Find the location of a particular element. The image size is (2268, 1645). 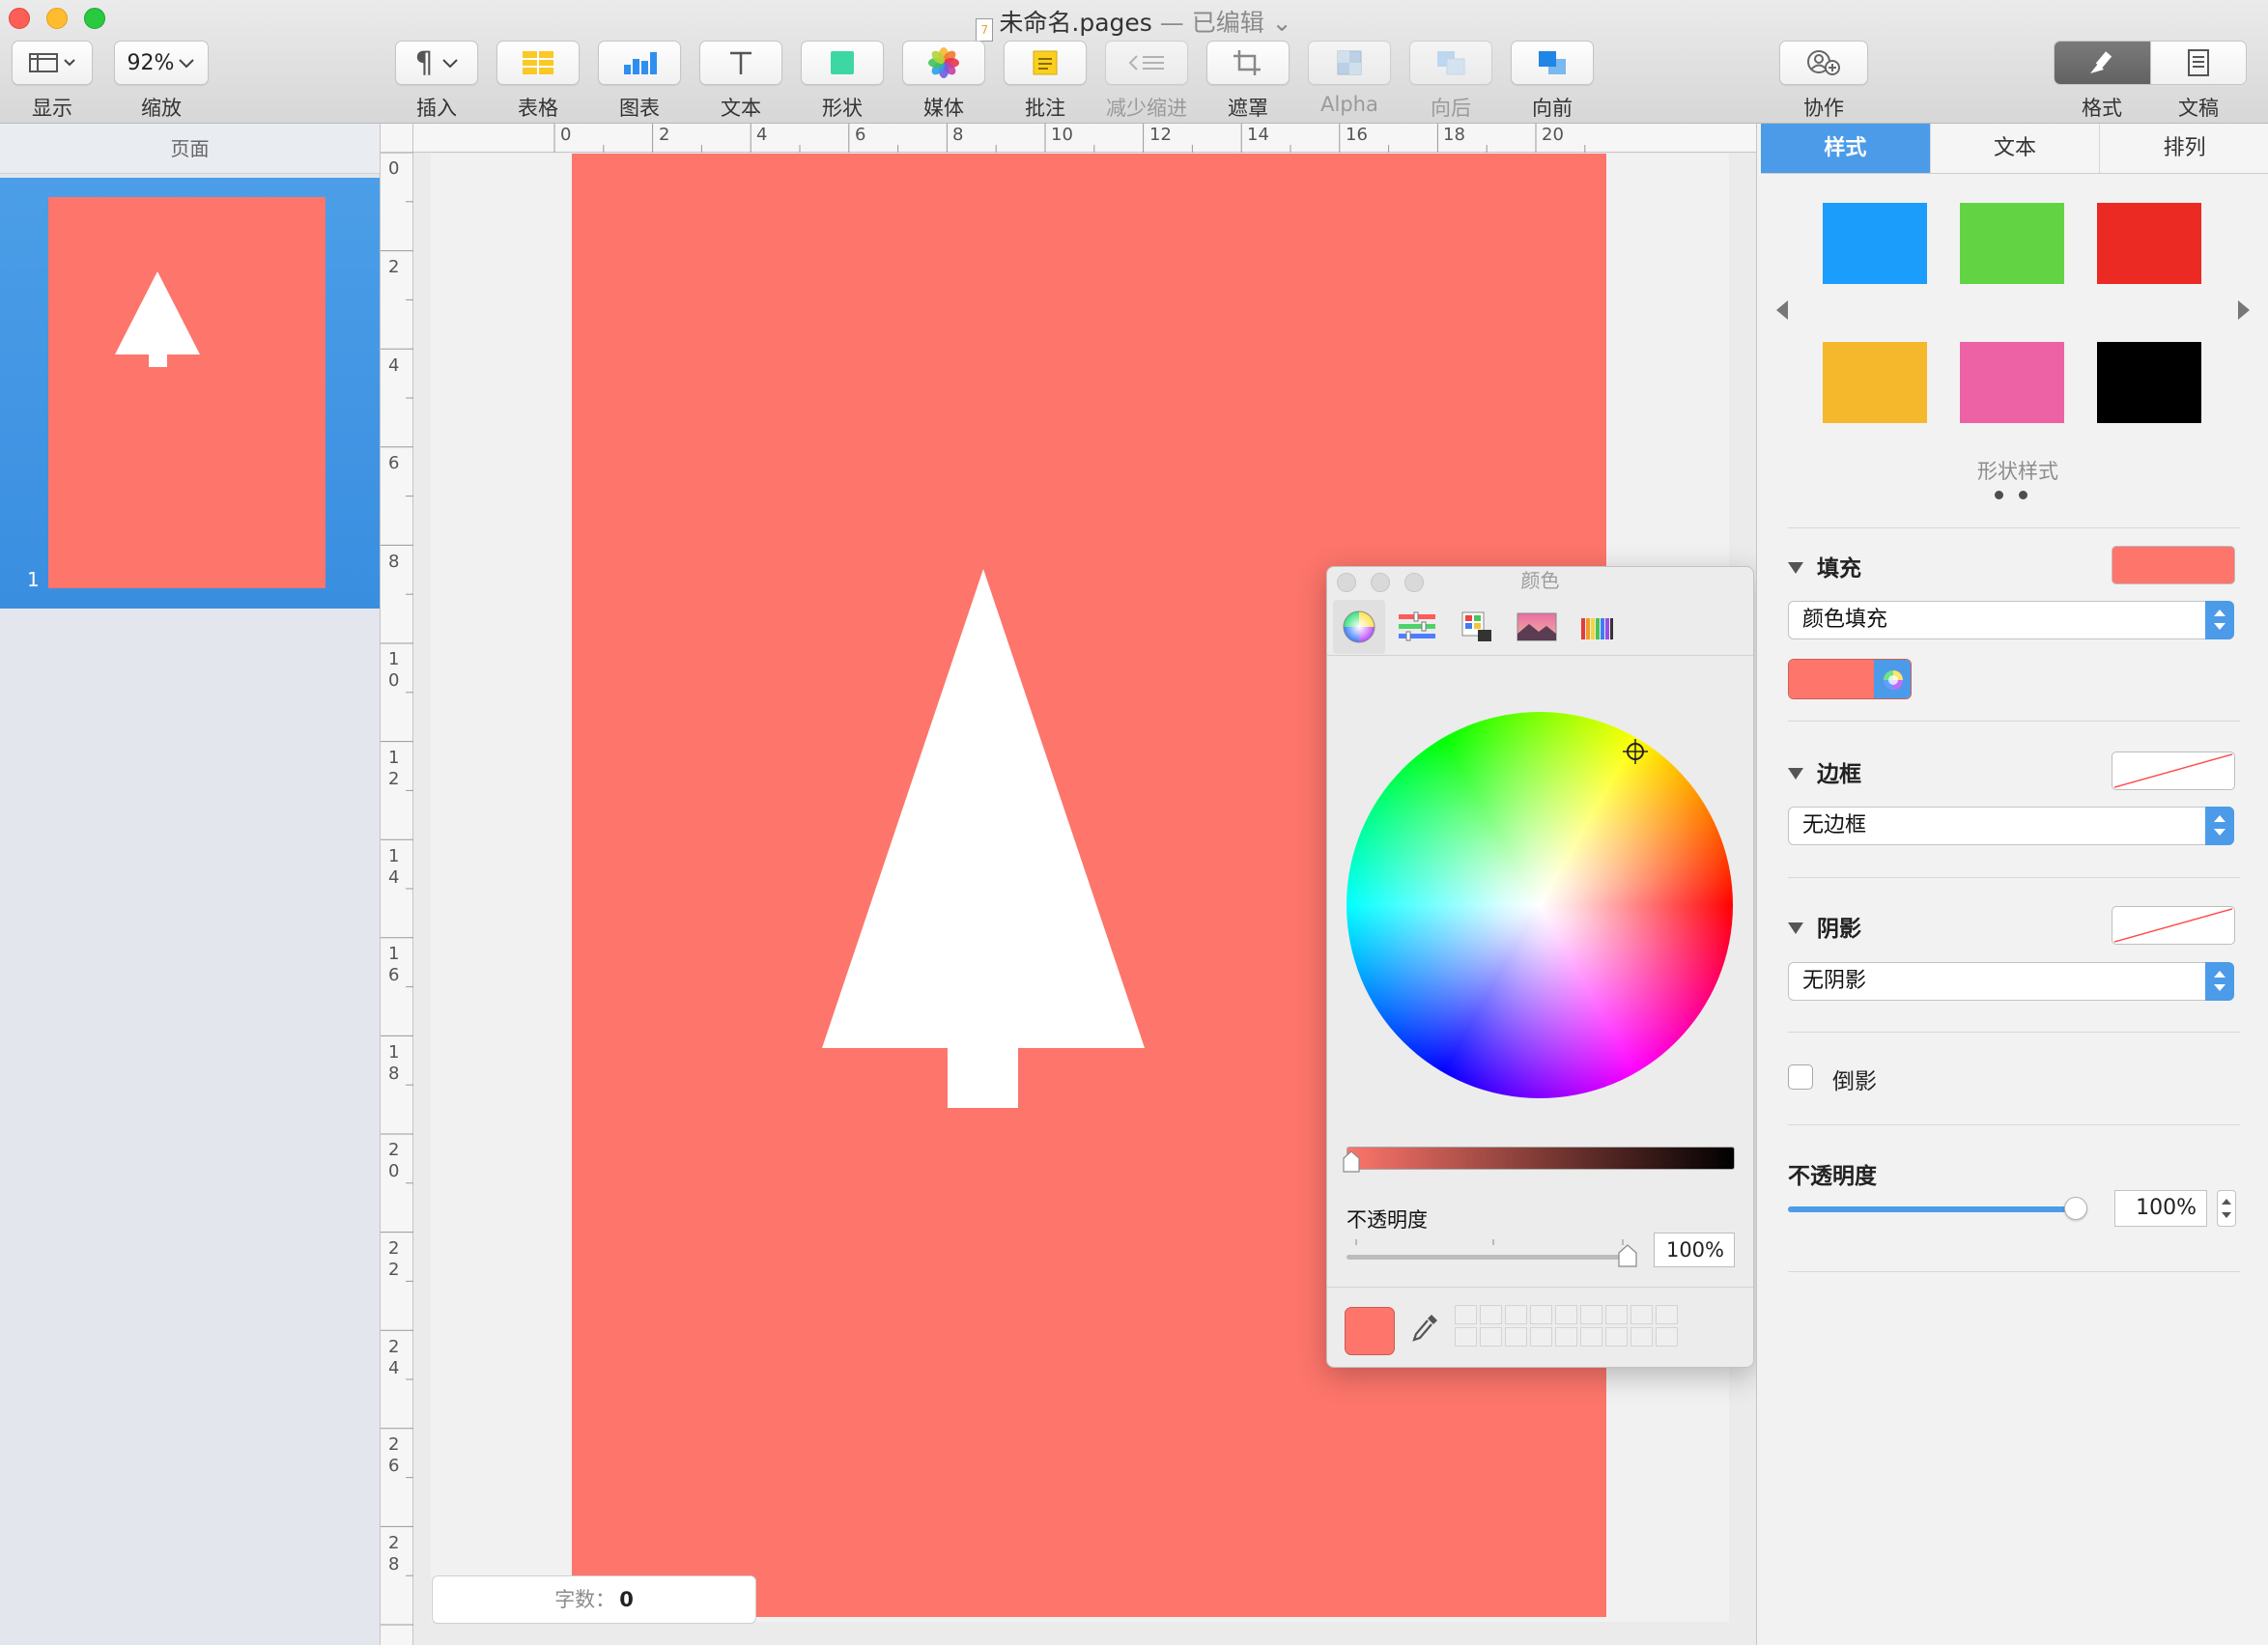

alpha-label: Alpha is located at coordinates (1349, 104).